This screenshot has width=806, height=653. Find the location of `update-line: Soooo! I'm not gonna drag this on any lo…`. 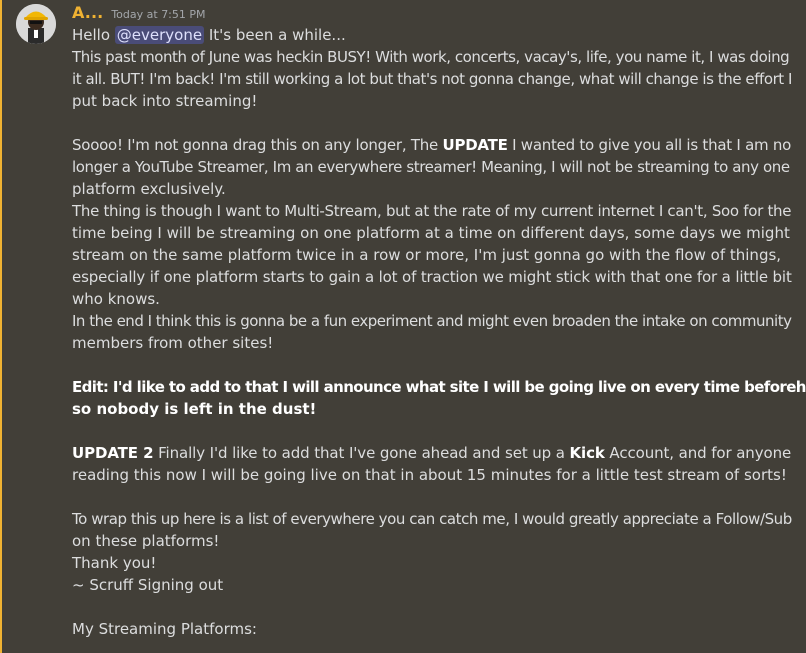

update-line: Soooo! I'm not gonna drag this on any lo… is located at coordinates (431, 145).